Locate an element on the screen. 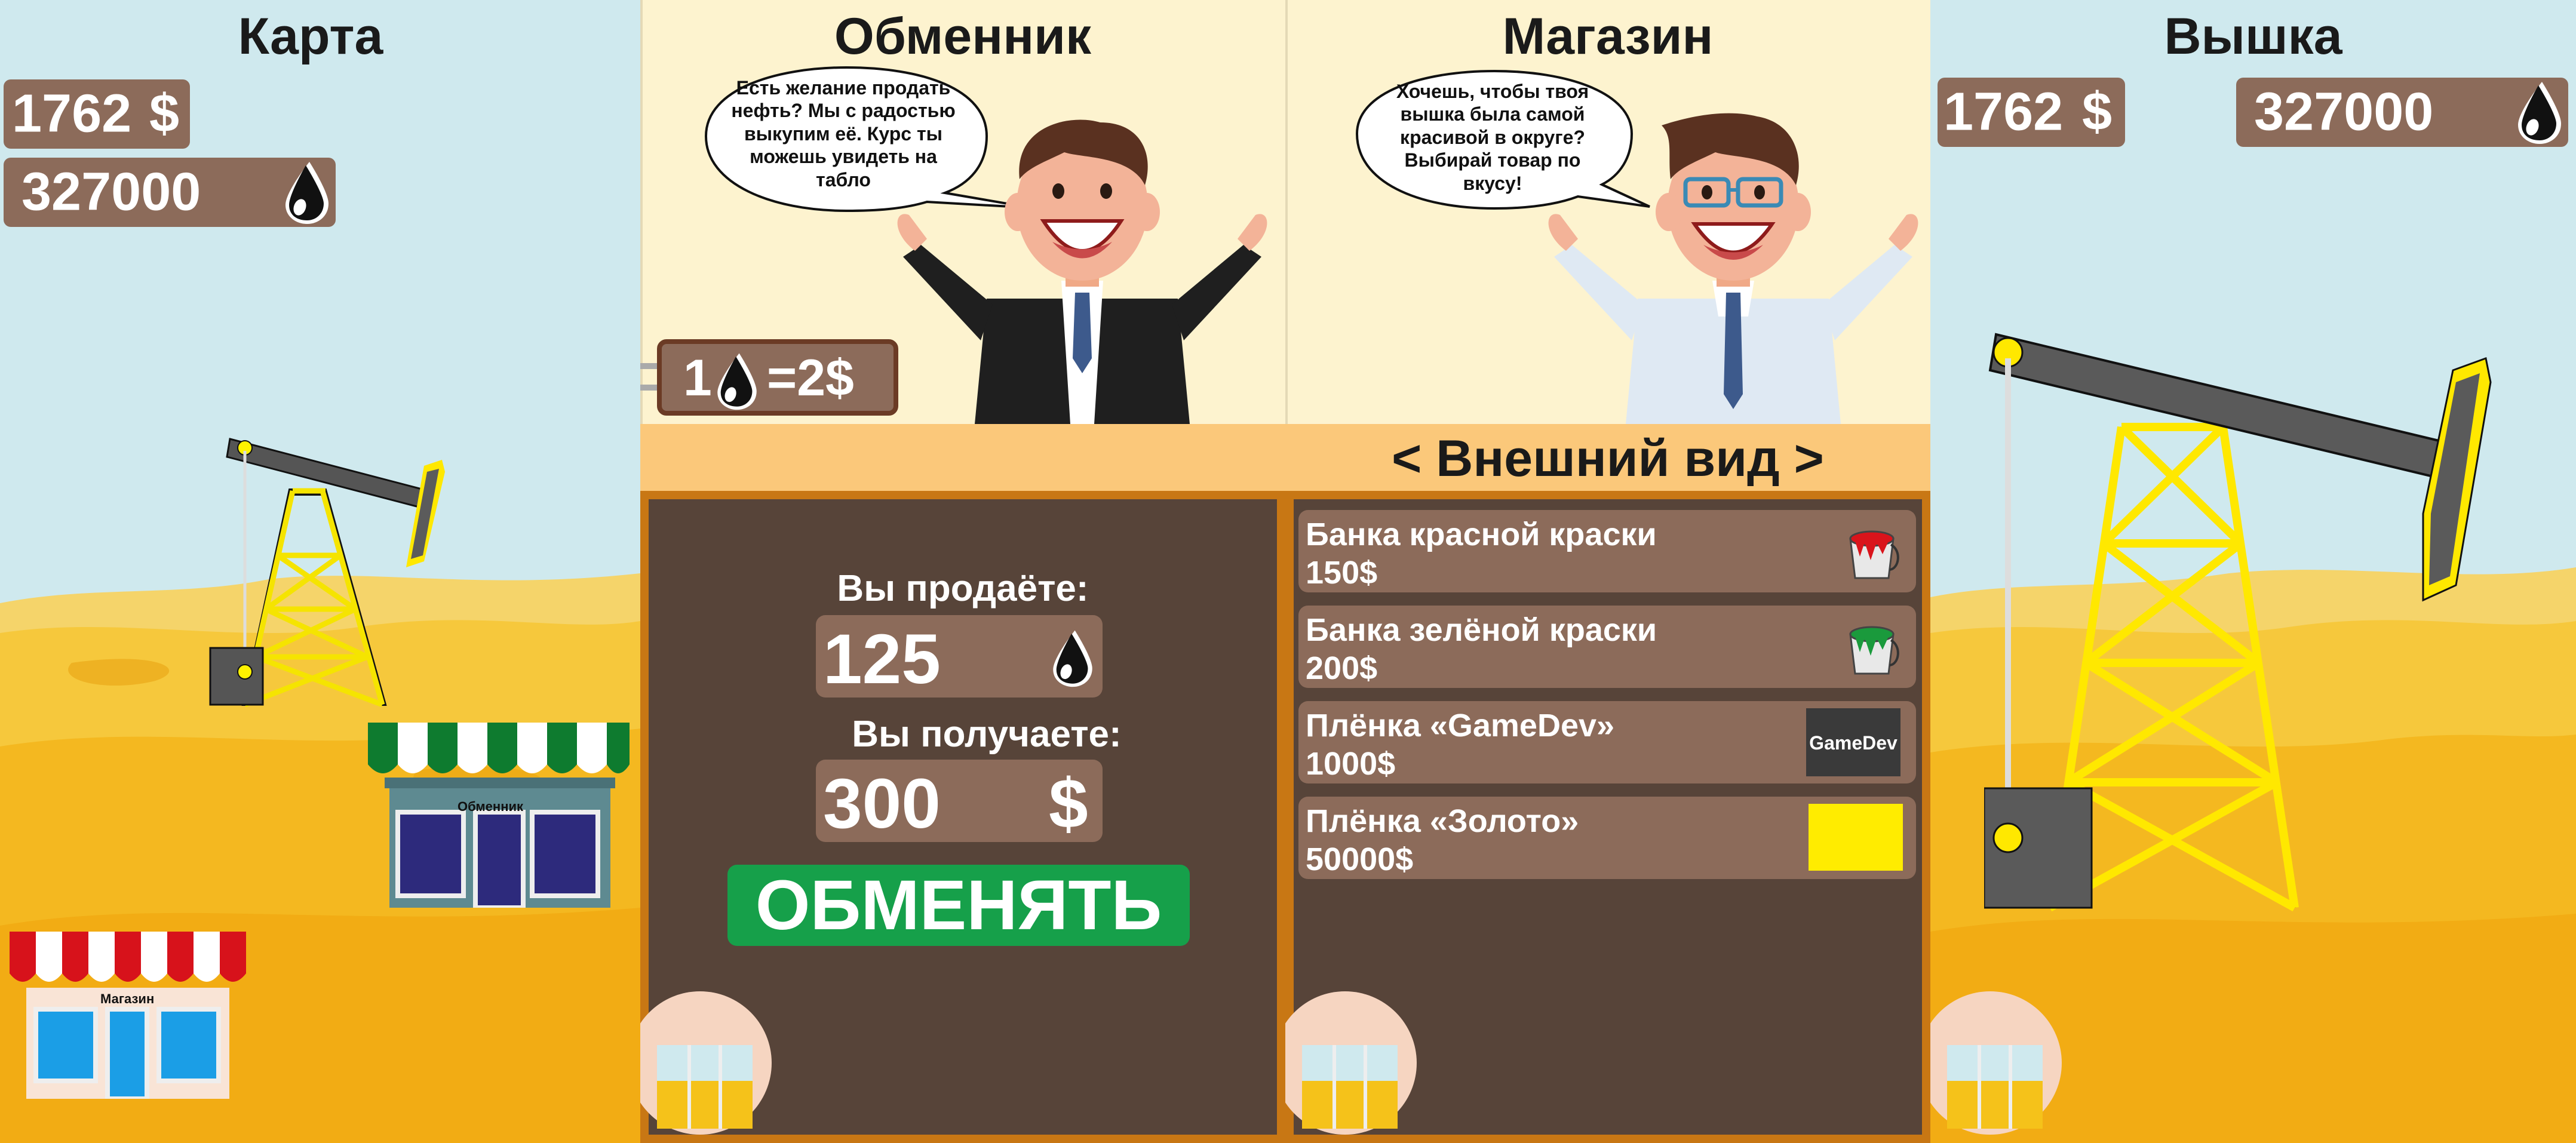 This screenshot has width=2576, height=1143. item-name: Плёнка «GameDev» is located at coordinates (1460, 725).